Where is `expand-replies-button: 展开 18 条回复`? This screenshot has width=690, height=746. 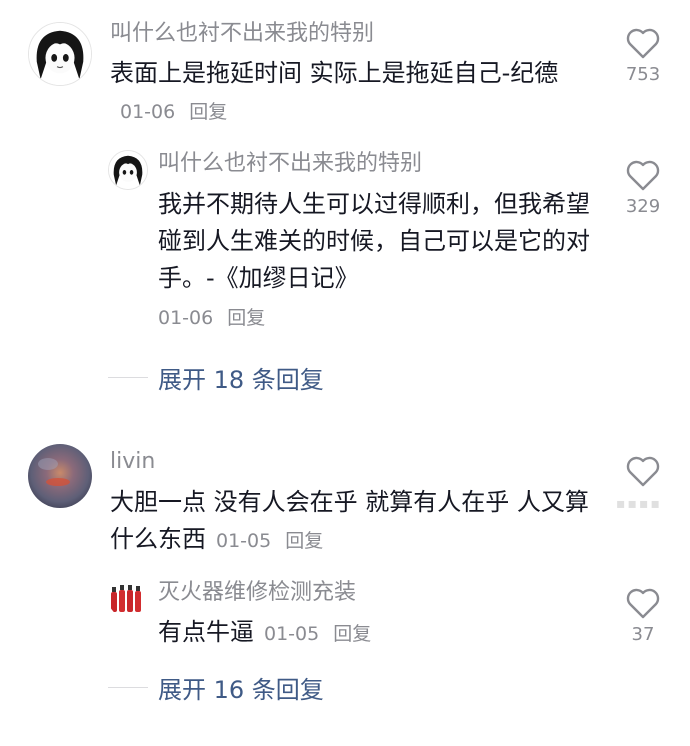 expand-replies-button: 展开 18 条回复 is located at coordinates (216, 377).